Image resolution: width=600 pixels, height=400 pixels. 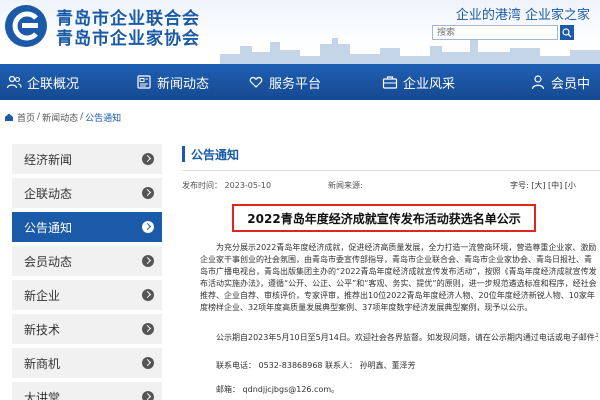 What do you see at coordinates (26, 117) in the screenshot?
I see `breadcrumb-home-link: 首页` at bounding box center [26, 117].